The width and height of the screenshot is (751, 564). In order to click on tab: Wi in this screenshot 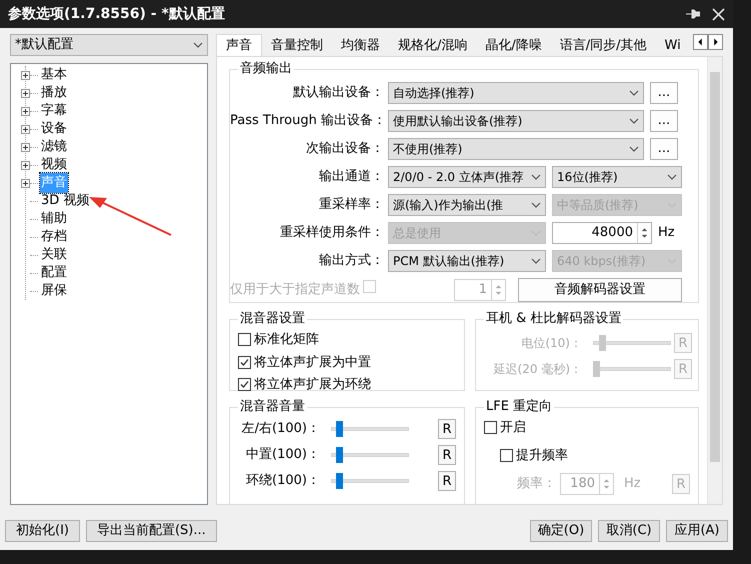, I will do `click(673, 46)`.